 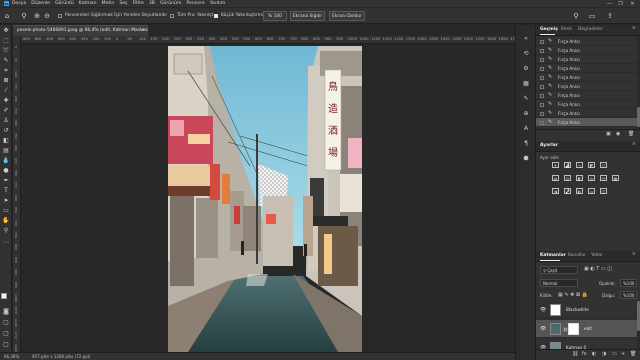 What do you see at coordinates (6, 221) in the screenshot?
I see `hand-tool-icon: ✋` at bounding box center [6, 221].